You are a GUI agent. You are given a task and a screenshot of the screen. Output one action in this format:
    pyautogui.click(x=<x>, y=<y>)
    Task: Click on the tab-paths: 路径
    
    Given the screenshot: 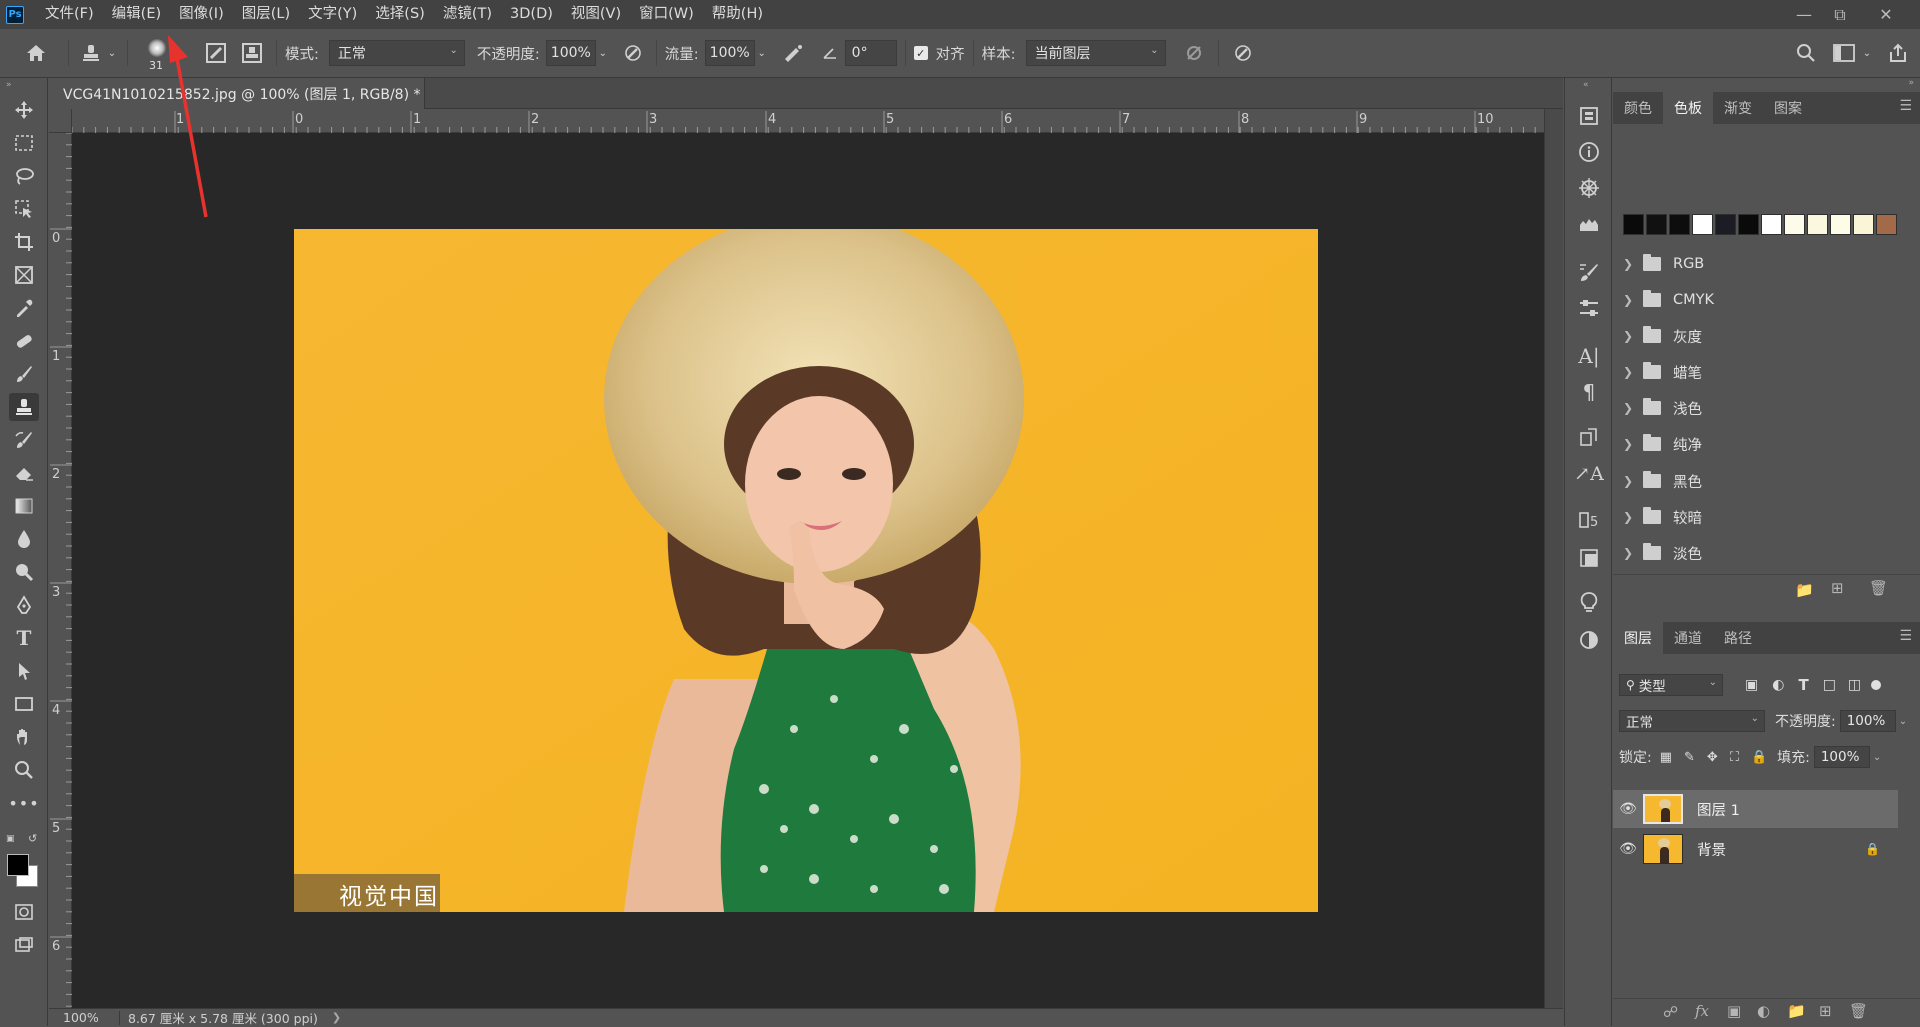 What is the action you would take?
    pyautogui.click(x=1738, y=638)
    